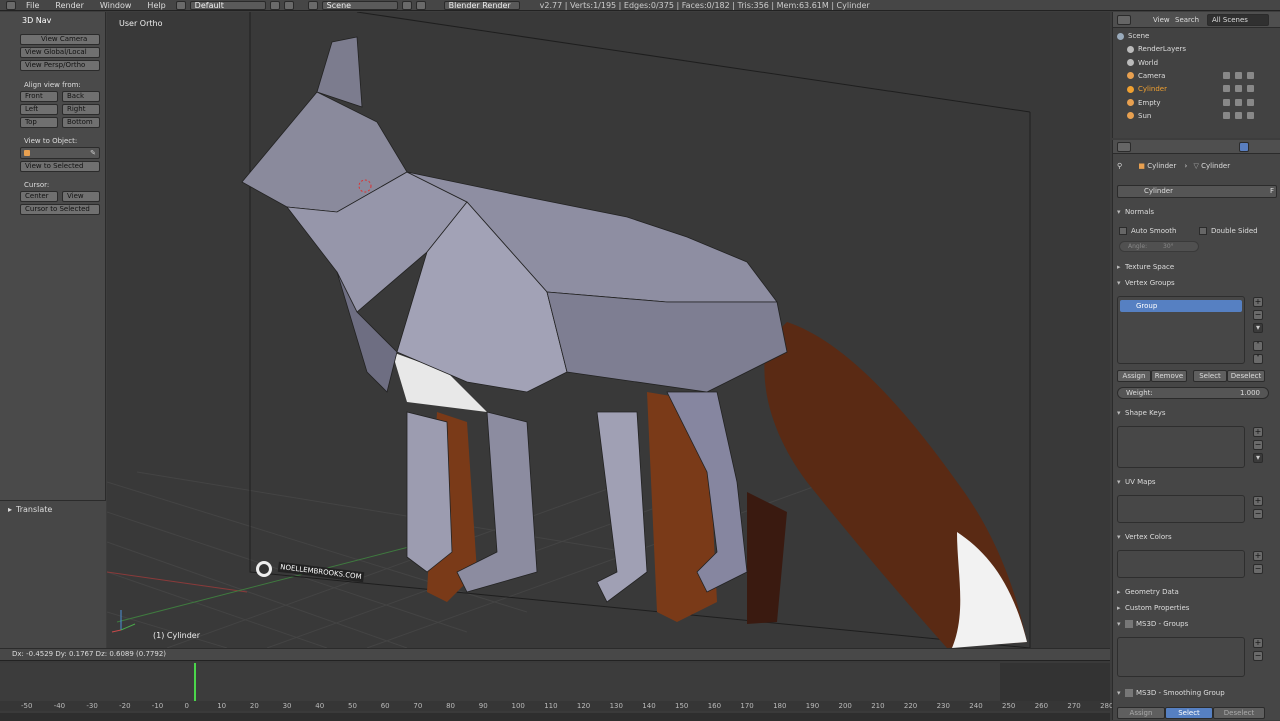  I want to click on outliner-filter-select: All Scenes, so click(1238, 20).